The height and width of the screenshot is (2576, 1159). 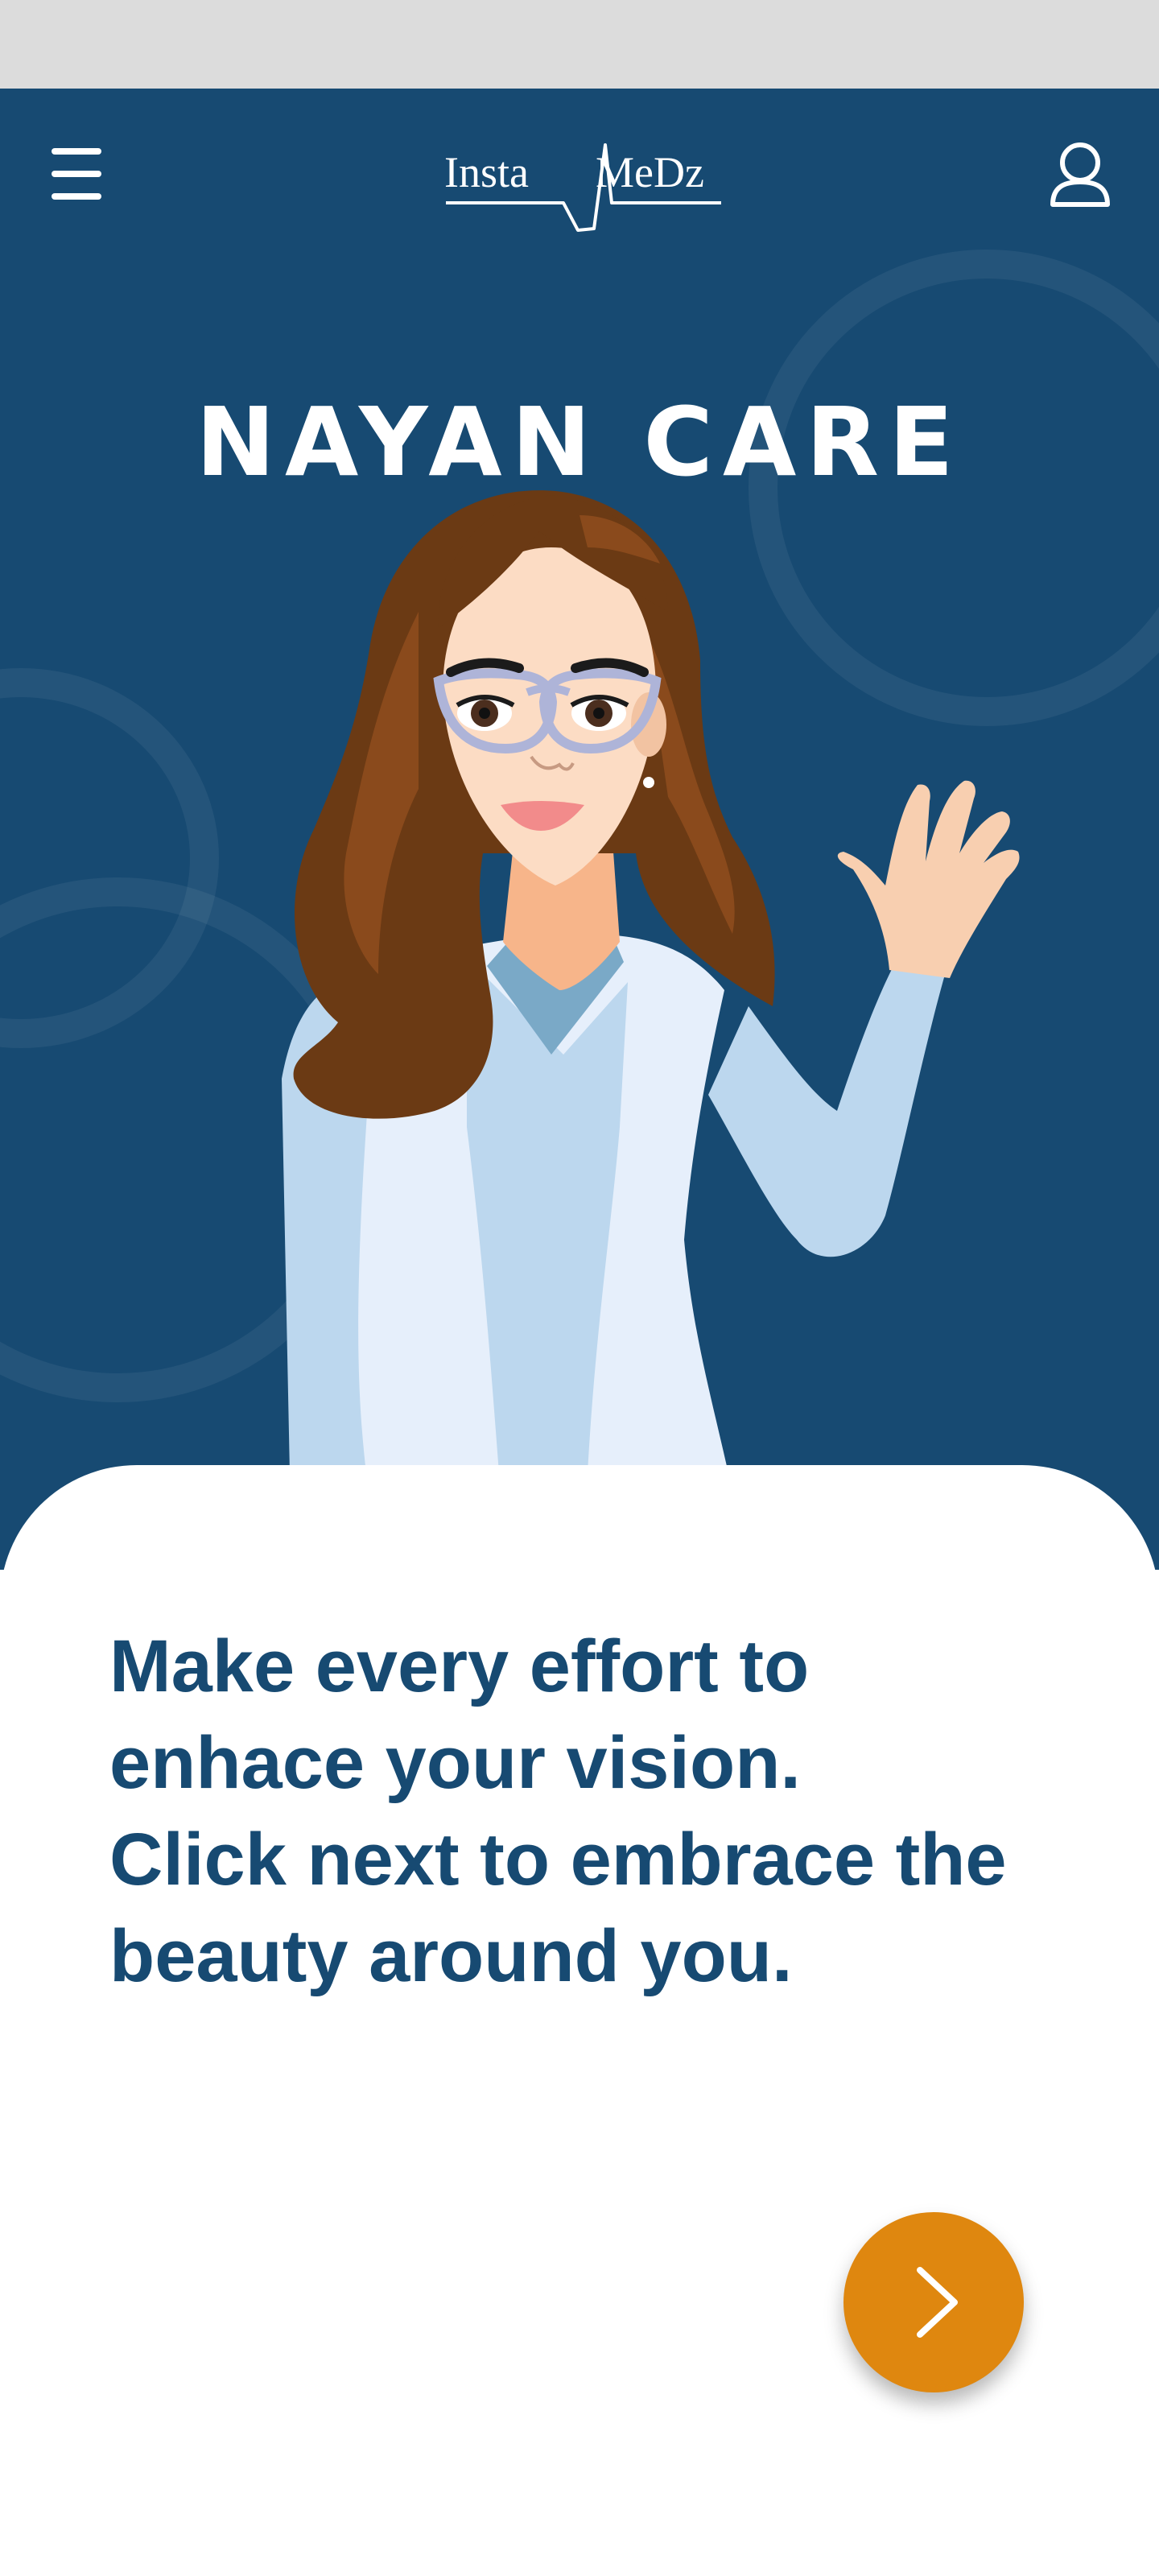 I want to click on message-line: enhace your vision., so click(x=455, y=1763).